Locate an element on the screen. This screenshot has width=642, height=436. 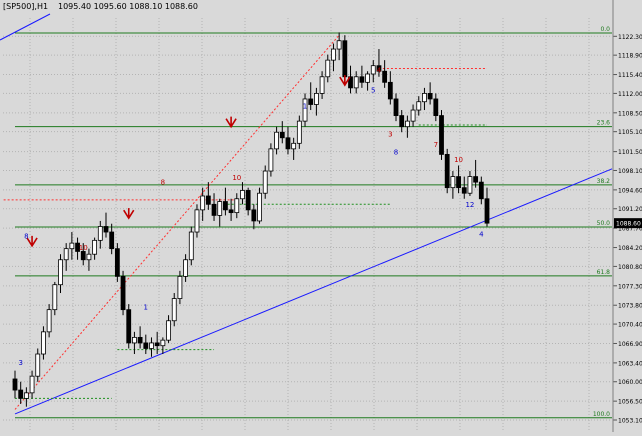
wave-label: 5 is located at coordinates (373, 90).